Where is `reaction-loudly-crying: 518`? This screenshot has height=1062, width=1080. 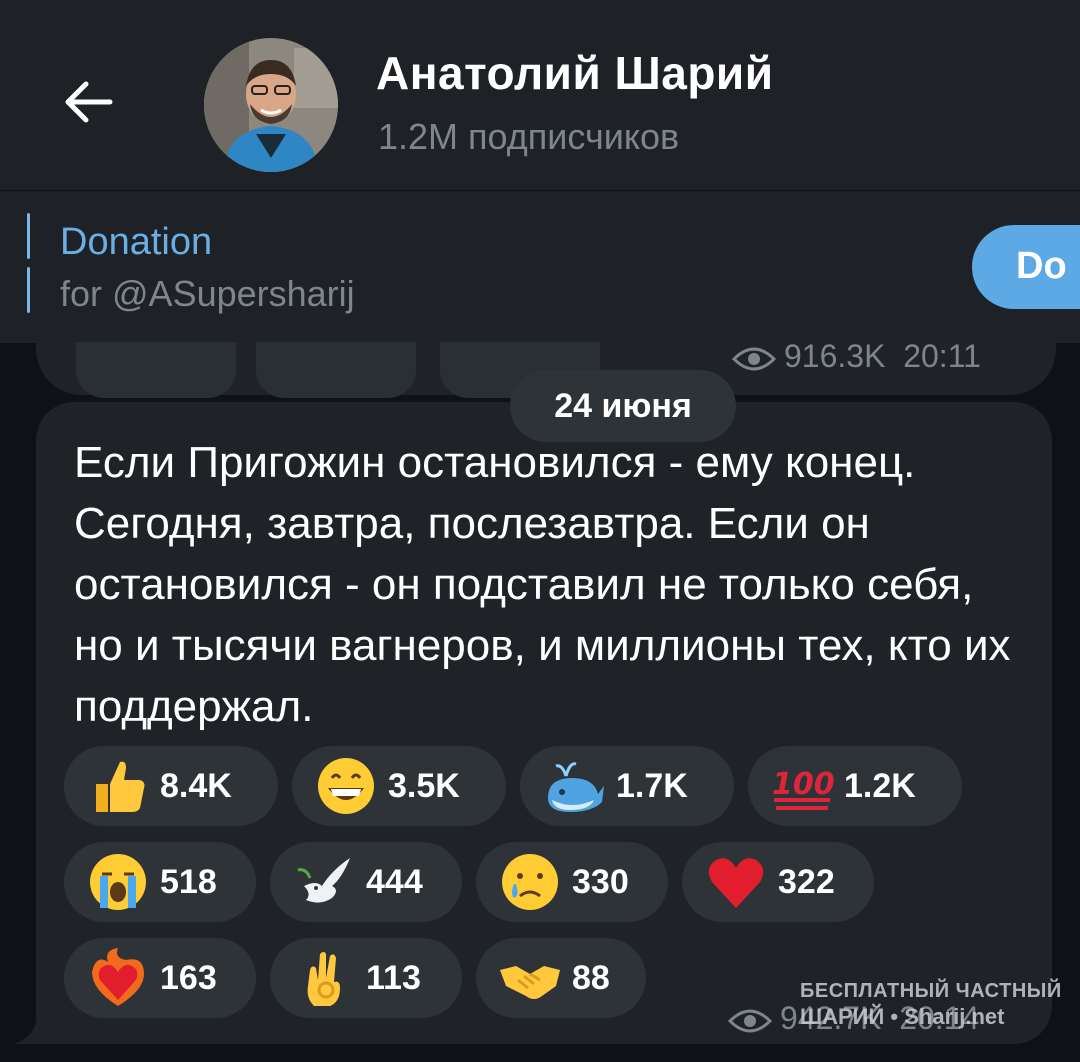 reaction-loudly-crying: 518 is located at coordinates (160, 882).